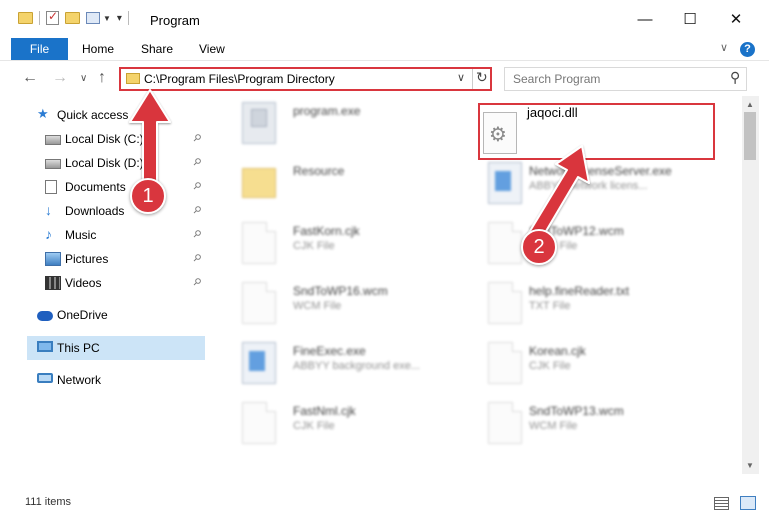  Describe the element at coordinates (104, 163) in the screenshot. I see `sidebar-item-label: Local Disk (D:)` at that location.